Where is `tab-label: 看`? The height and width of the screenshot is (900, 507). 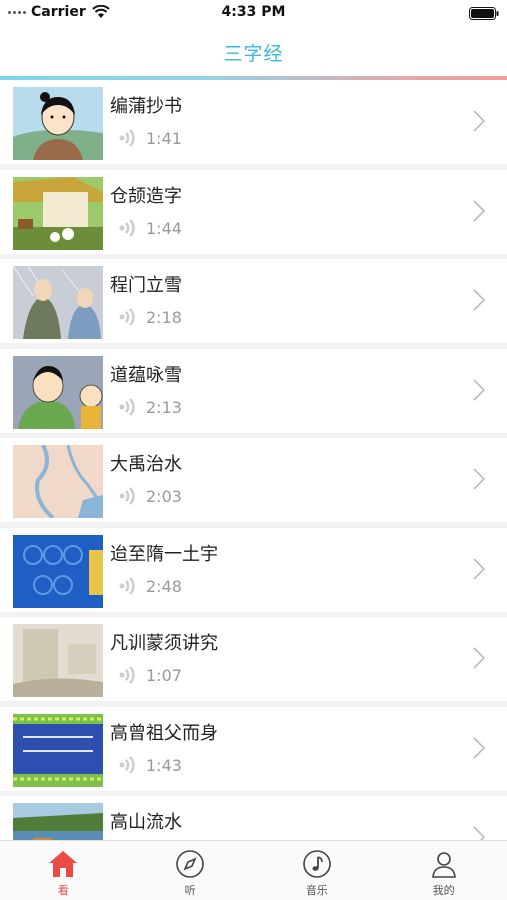 tab-label: 看 is located at coordinates (63, 890).